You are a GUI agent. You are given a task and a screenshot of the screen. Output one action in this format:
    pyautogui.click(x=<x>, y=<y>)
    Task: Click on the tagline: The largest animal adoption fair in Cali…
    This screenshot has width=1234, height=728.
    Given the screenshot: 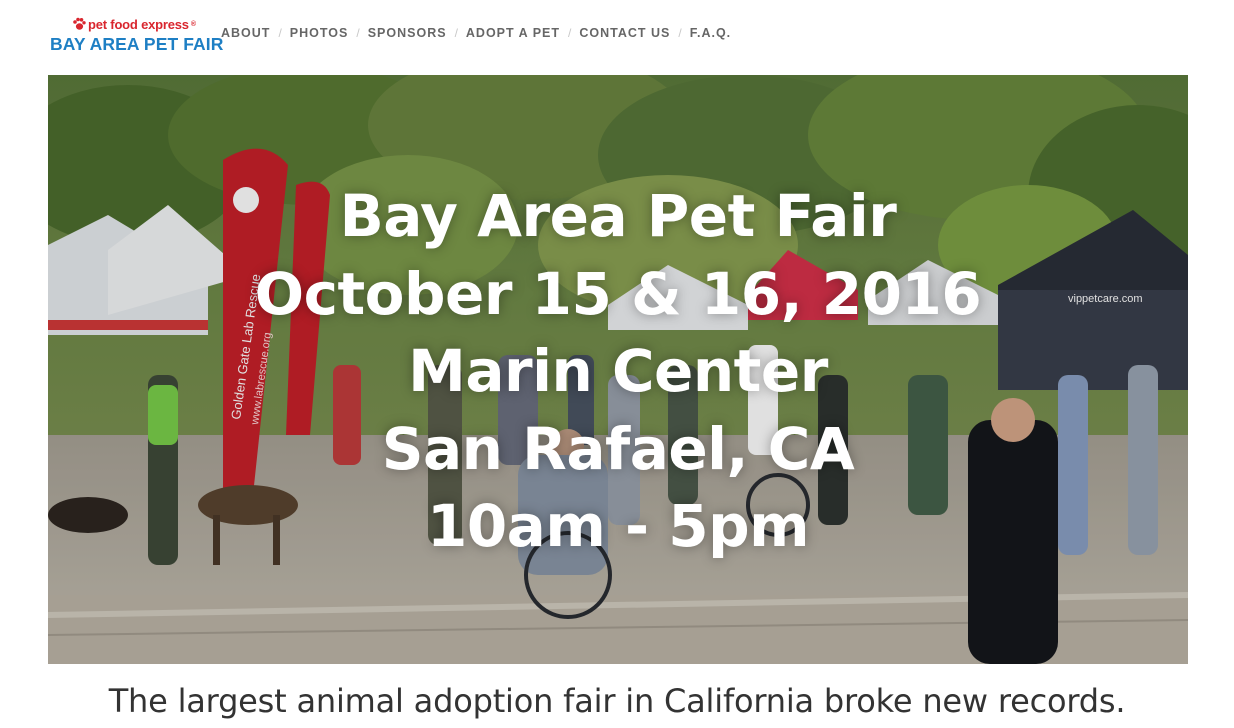 What is the action you would take?
    pyautogui.click(x=617, y=701)
    